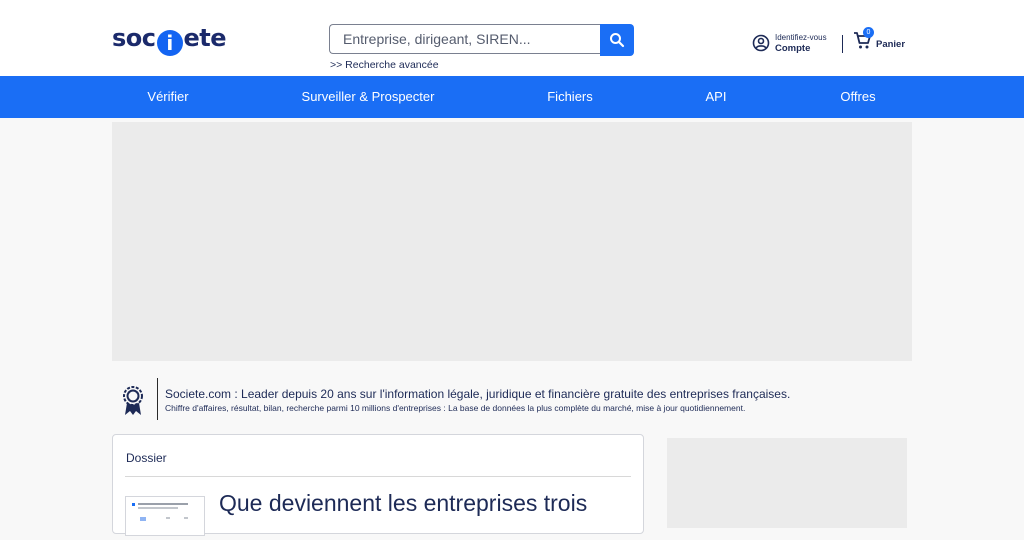 The image size is (1024, 540). I want to click on sidebar-ad-placeholder, so click(787, 483).